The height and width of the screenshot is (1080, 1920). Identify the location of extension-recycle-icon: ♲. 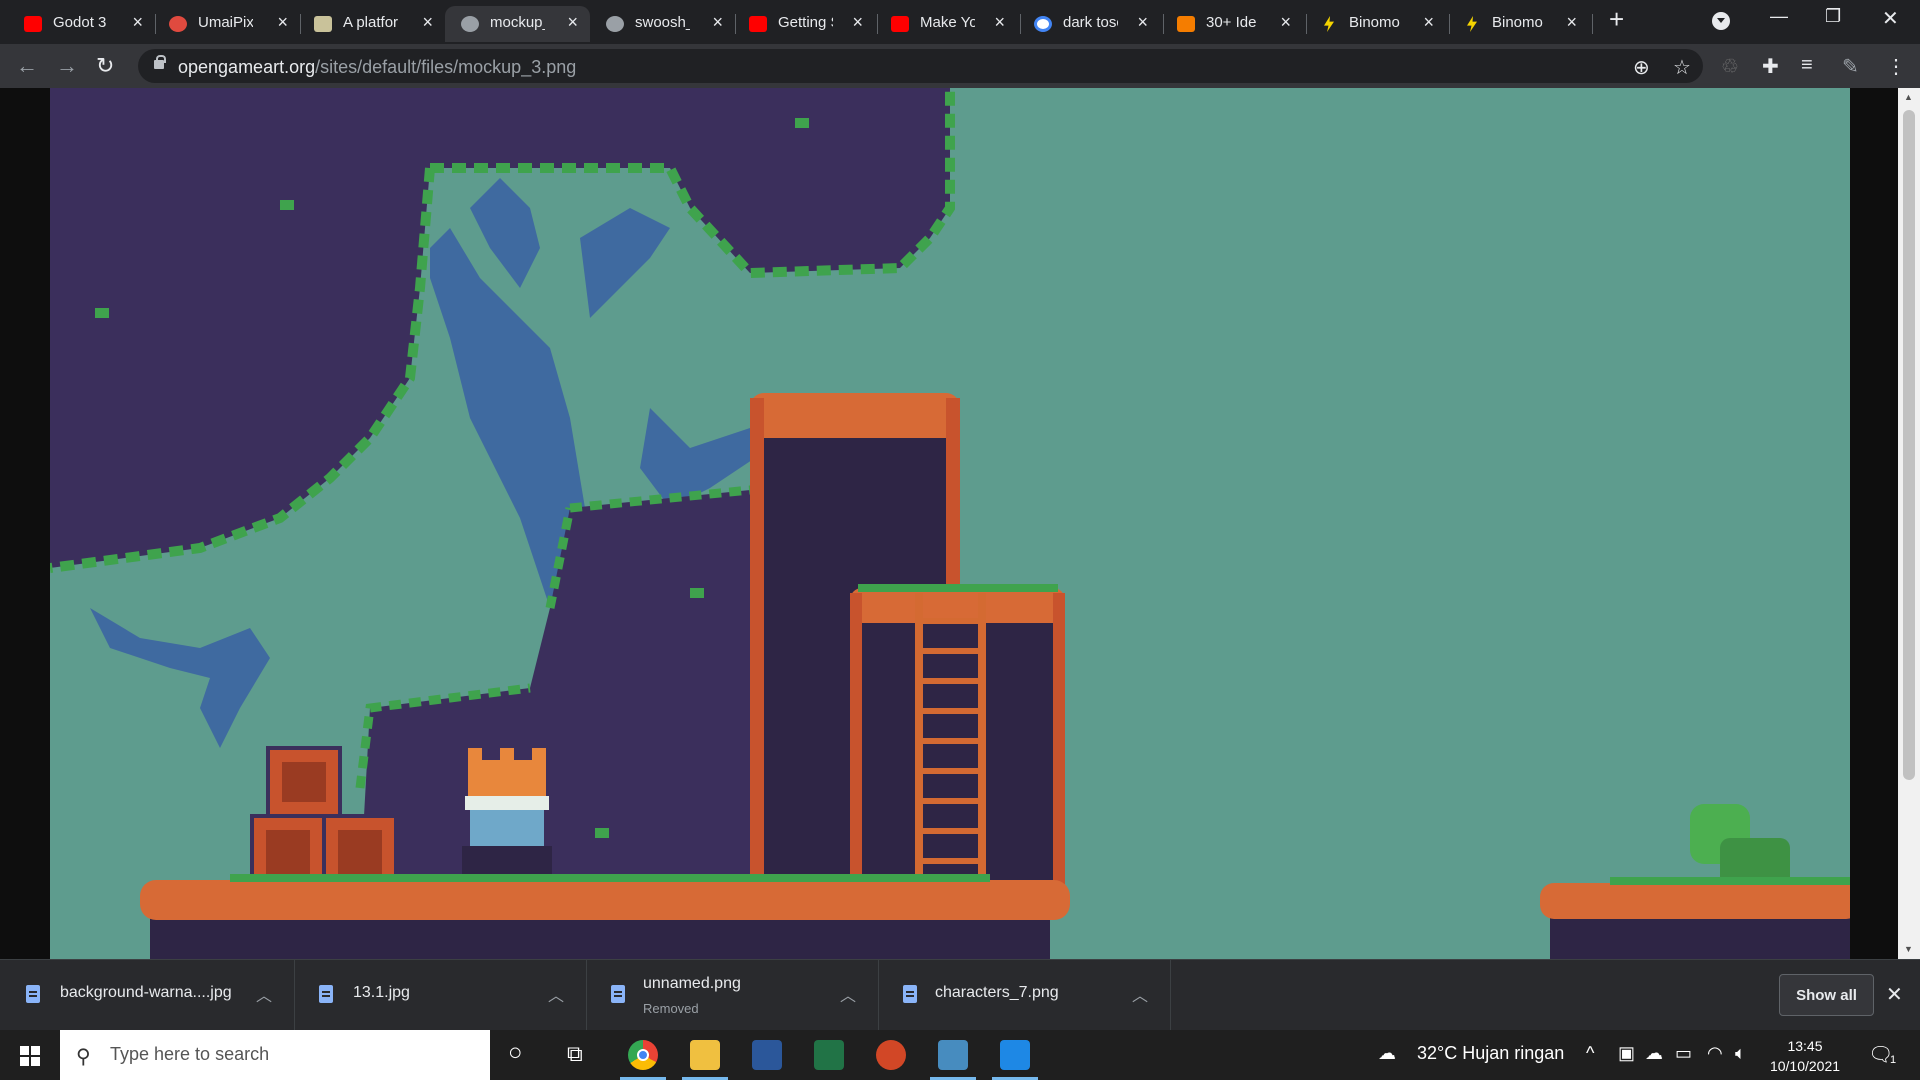
(1730, 66).